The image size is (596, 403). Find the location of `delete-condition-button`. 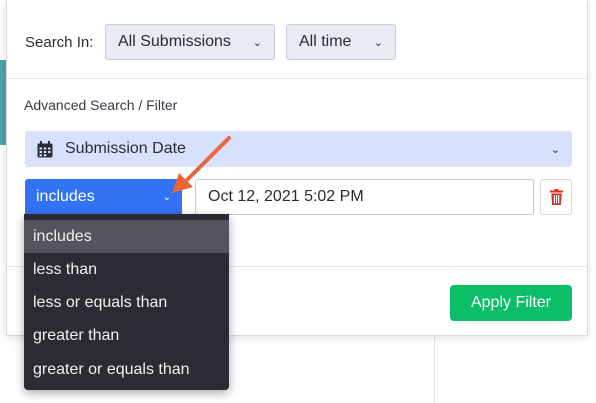

delete-condition-button is located at coordinates (556, 197).